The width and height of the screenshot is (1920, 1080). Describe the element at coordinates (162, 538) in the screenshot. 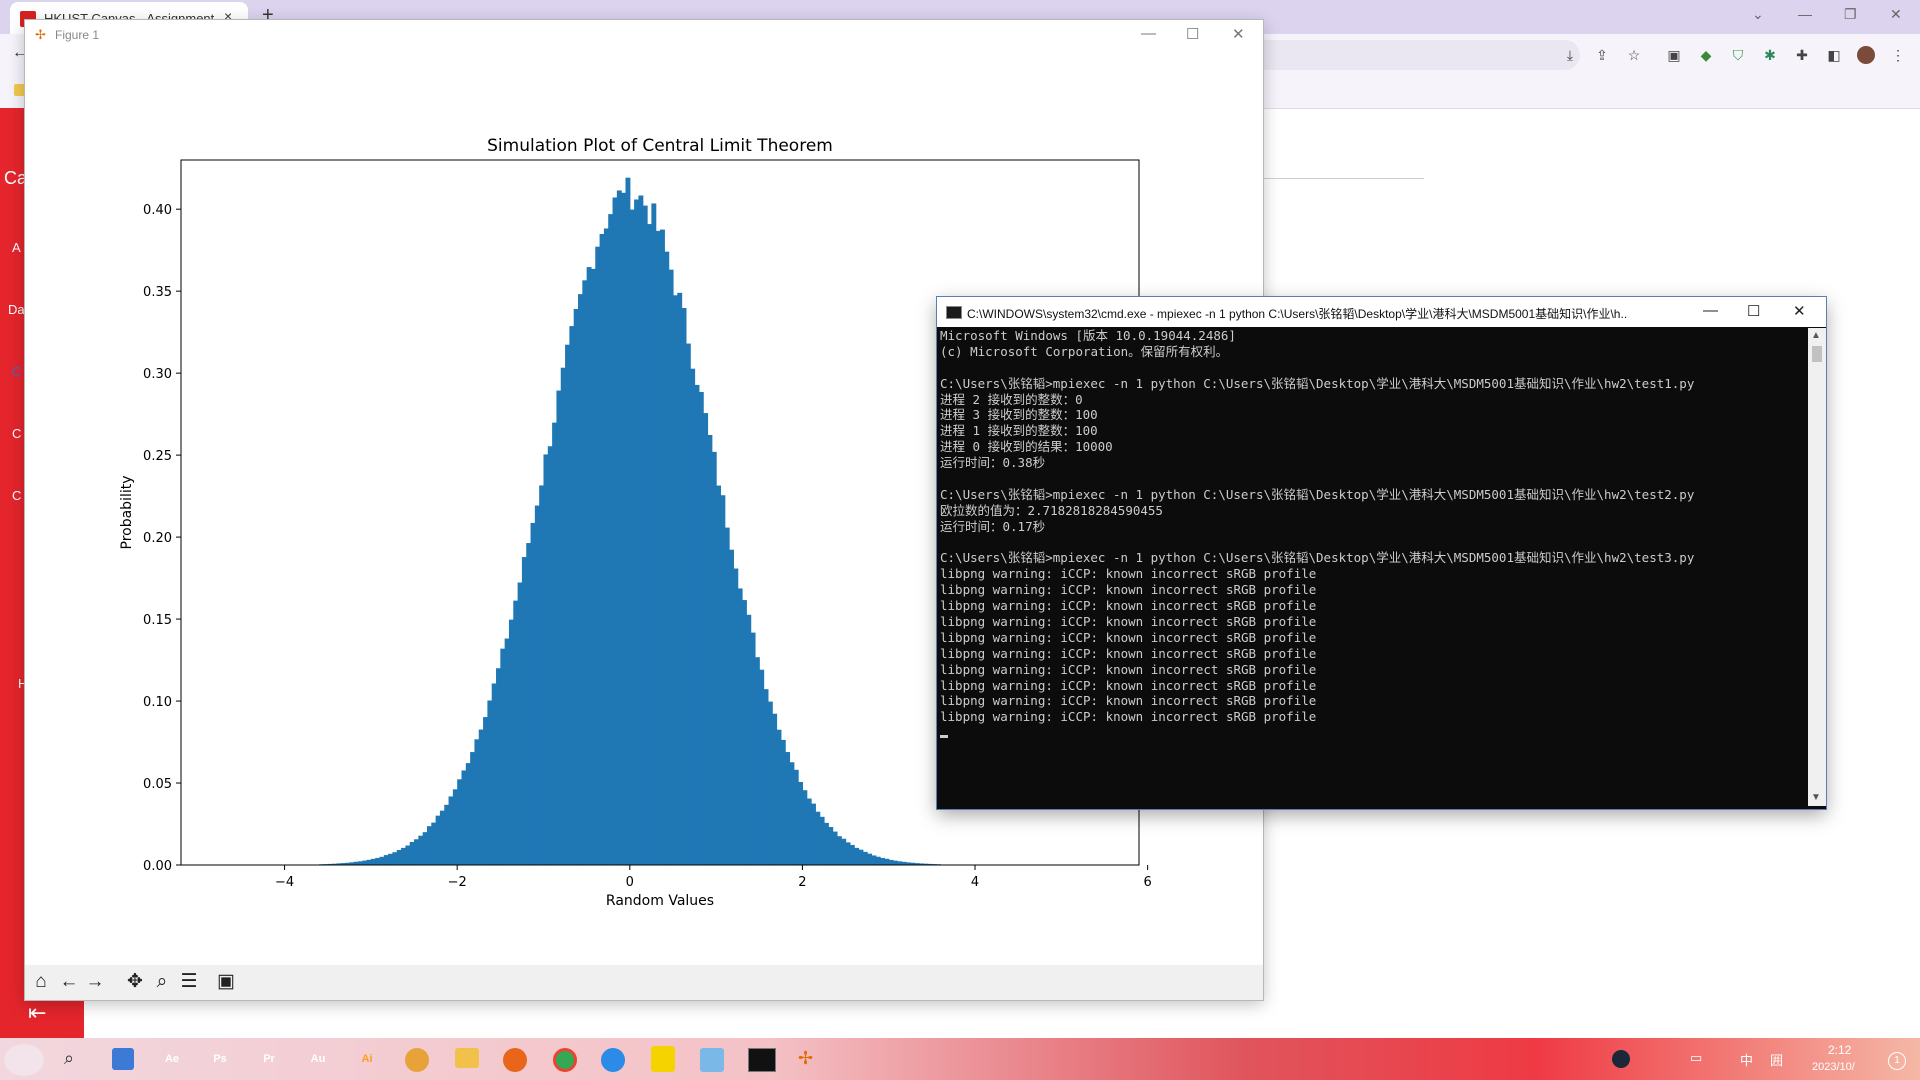

I see `y-ticks: 0.00 0.05 0.10 0.15 0.20 0.25 0.30 0.35 0.40` at that location.